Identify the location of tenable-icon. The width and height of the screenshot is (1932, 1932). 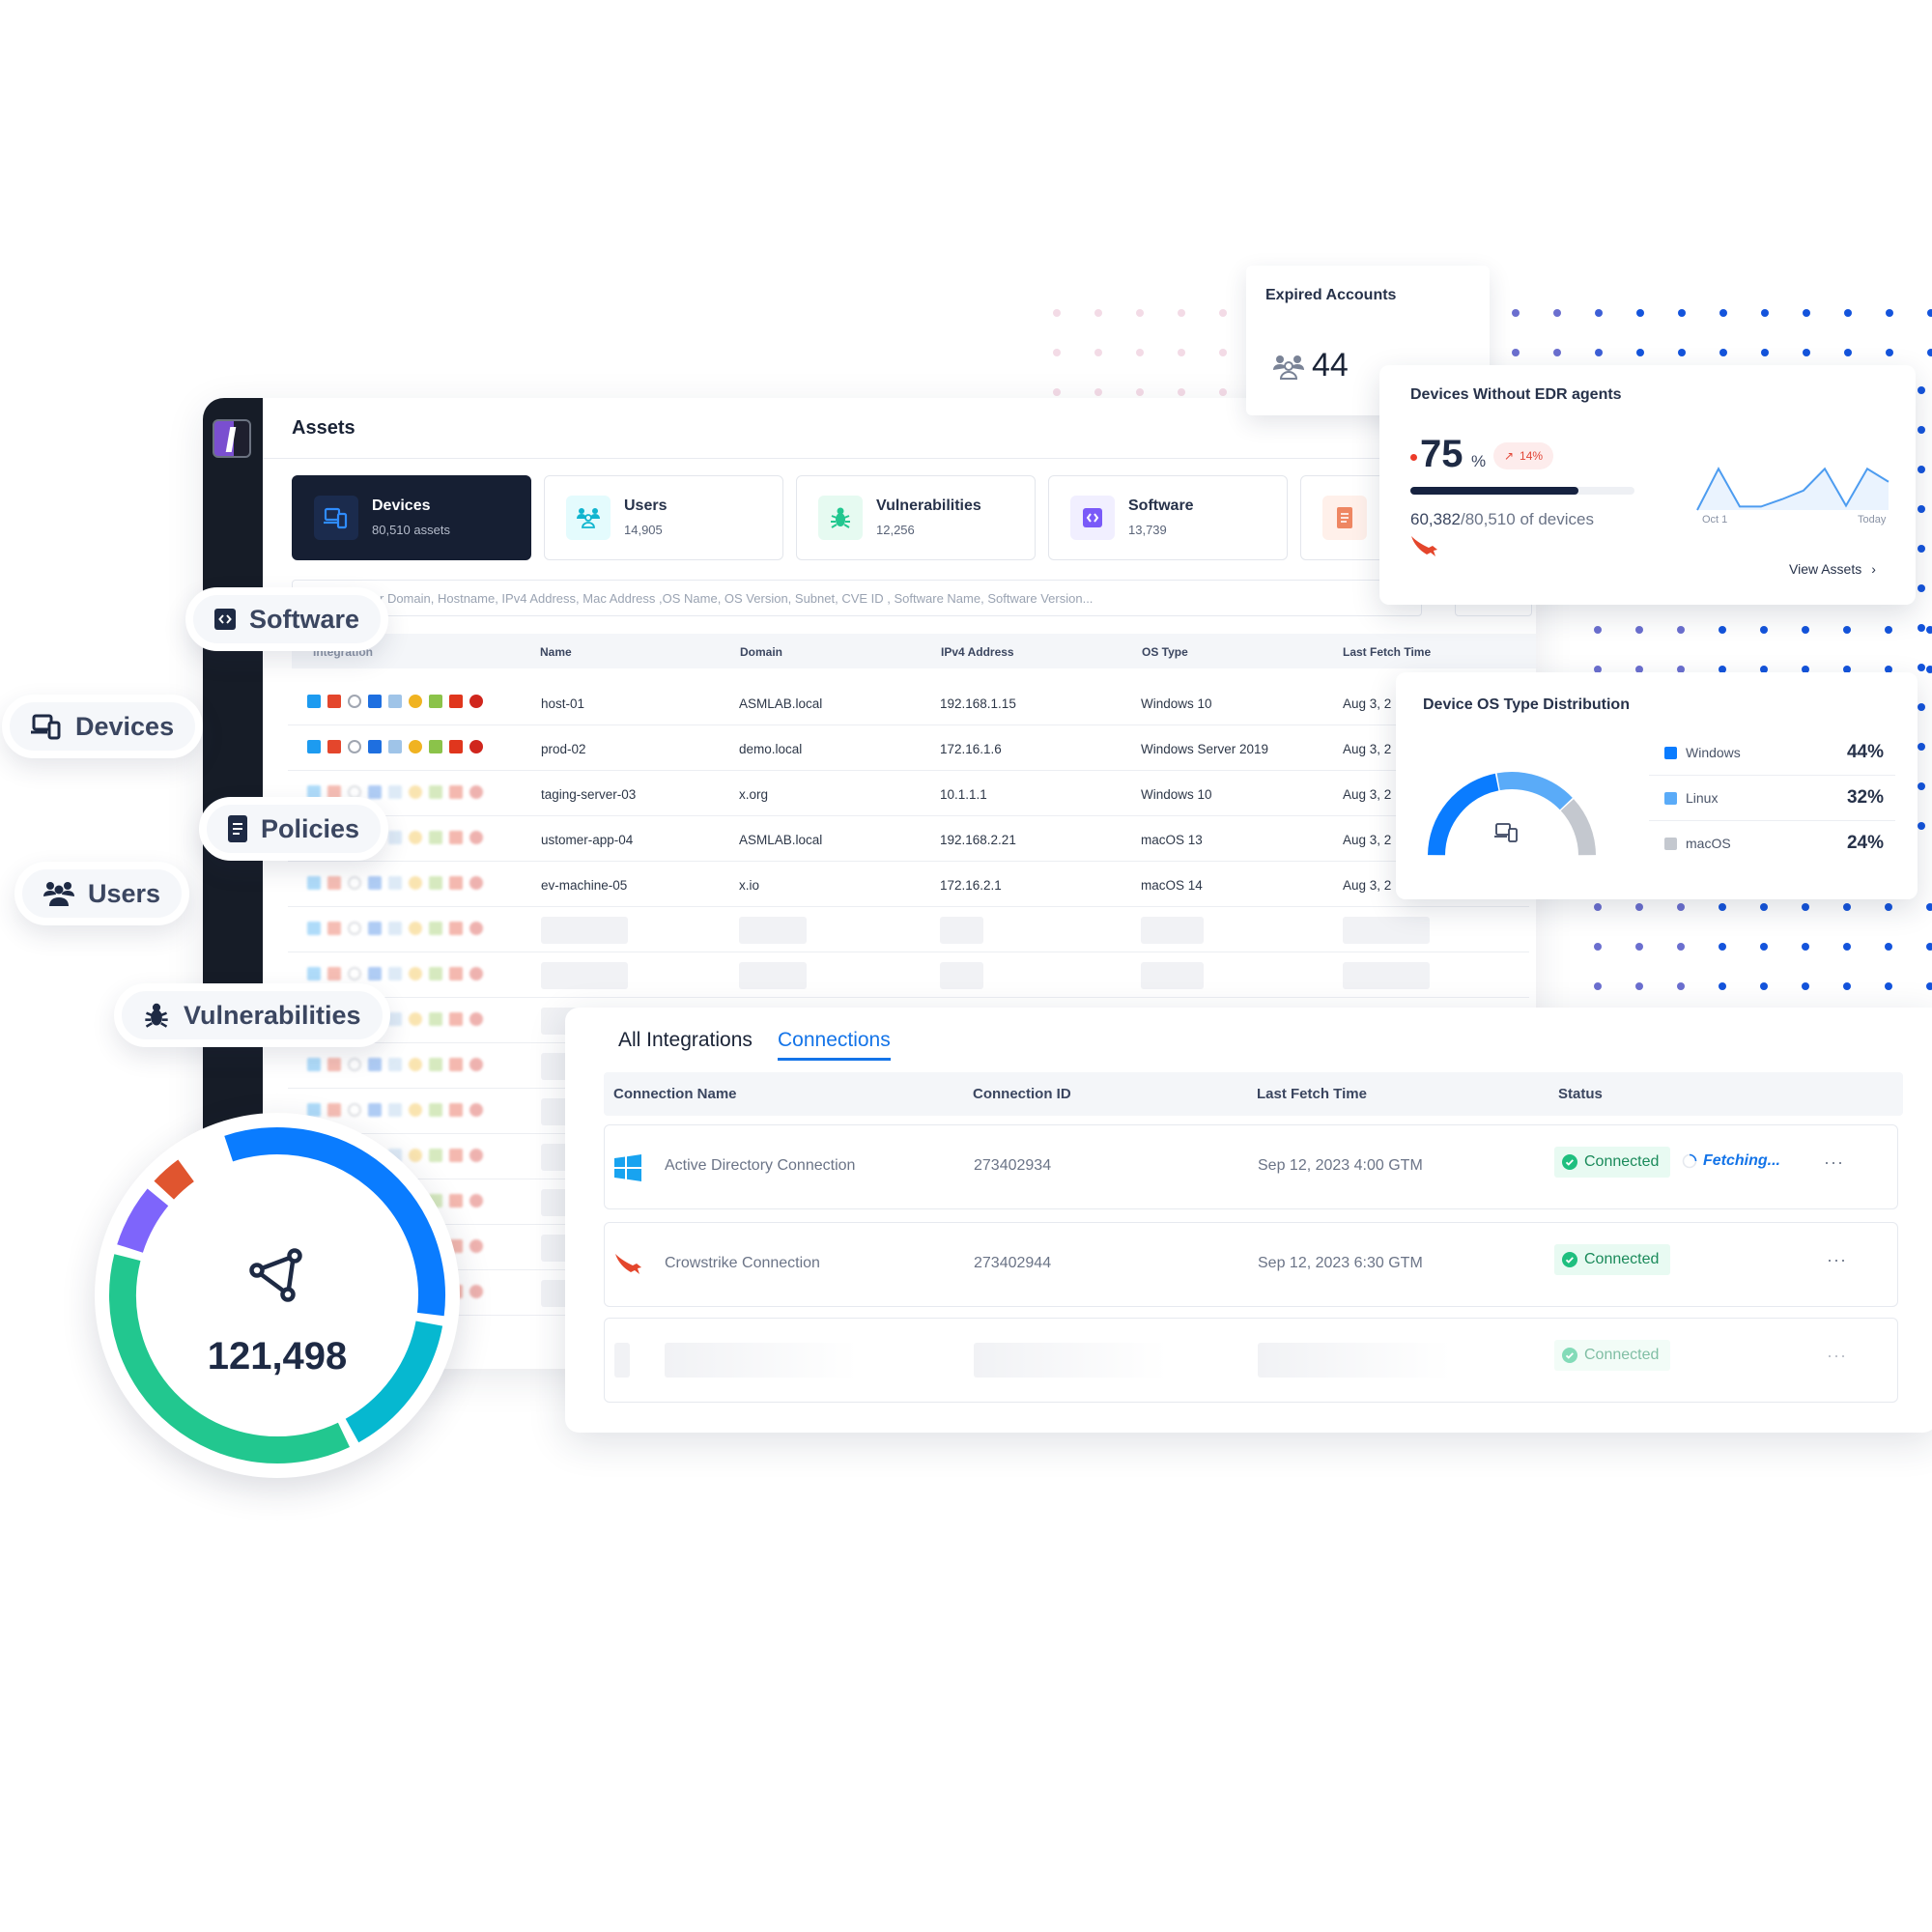
(395, 746).